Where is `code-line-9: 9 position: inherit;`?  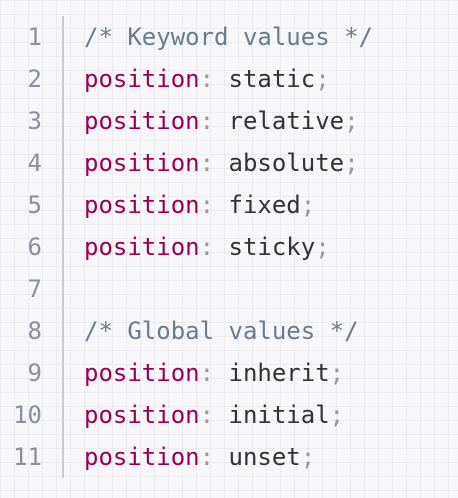 code-line-9: 9 position: inherit; is located at coordinates (229, 373).